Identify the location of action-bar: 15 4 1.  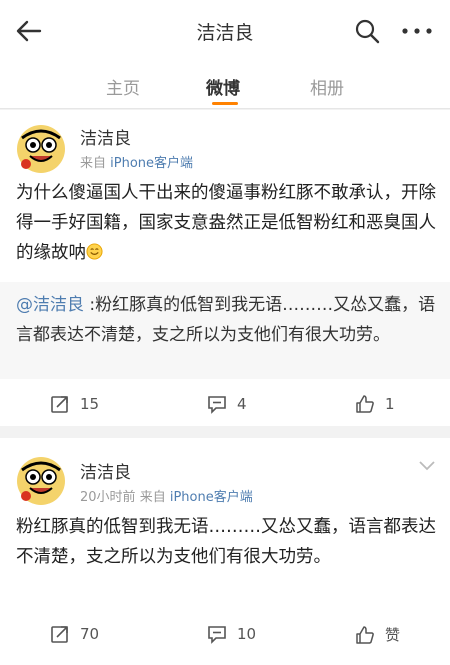
(225, 404).